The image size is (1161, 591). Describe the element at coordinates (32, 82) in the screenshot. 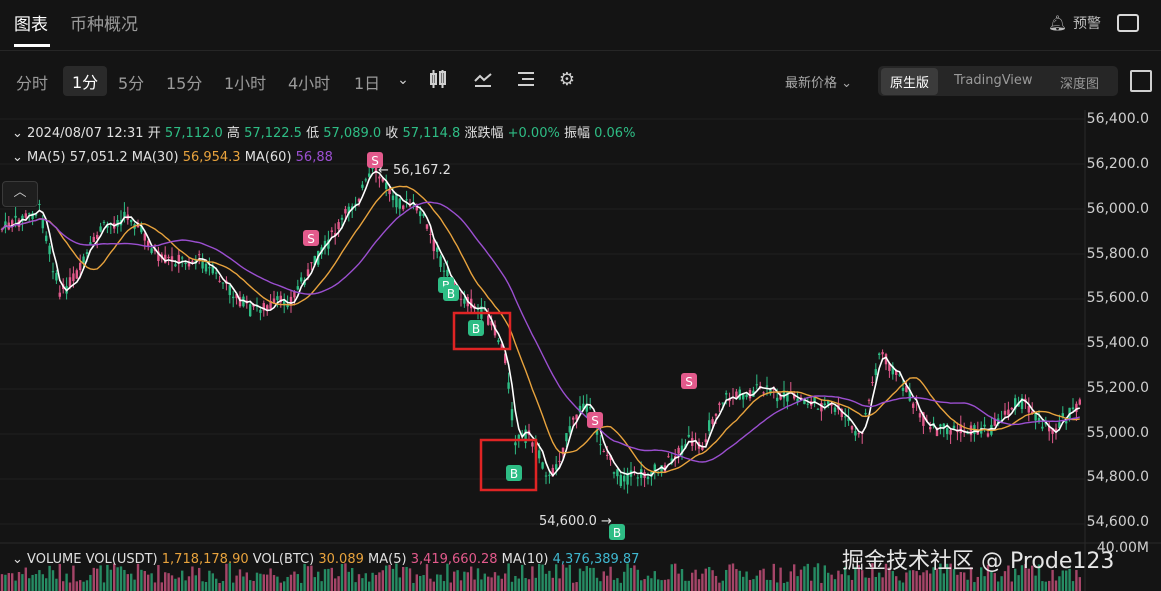

I see `interval-timeshare: 分时` at that location.